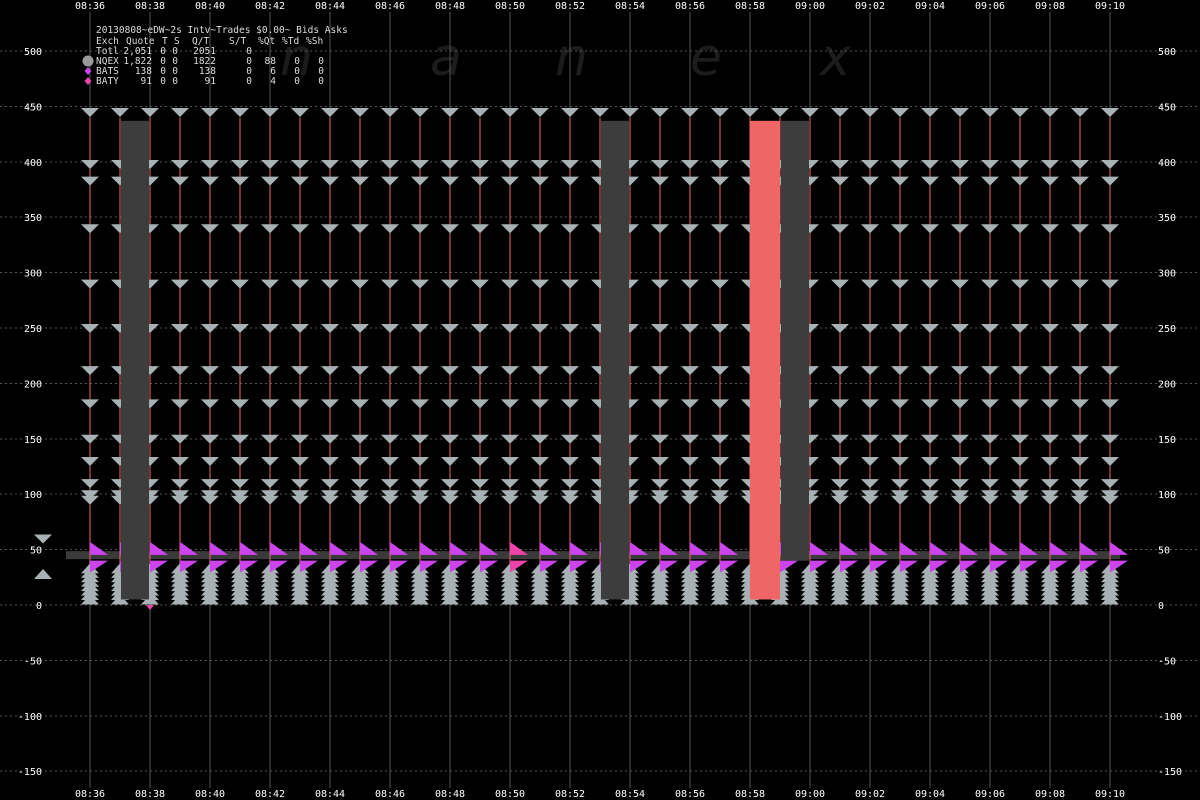 The width and height of the screenshot is (1200, 800). What do you see at coordinates (990, 794) in the screenshot?
I see `x-tick-label-bottom: 09:06` at bounding box center [990, 794].